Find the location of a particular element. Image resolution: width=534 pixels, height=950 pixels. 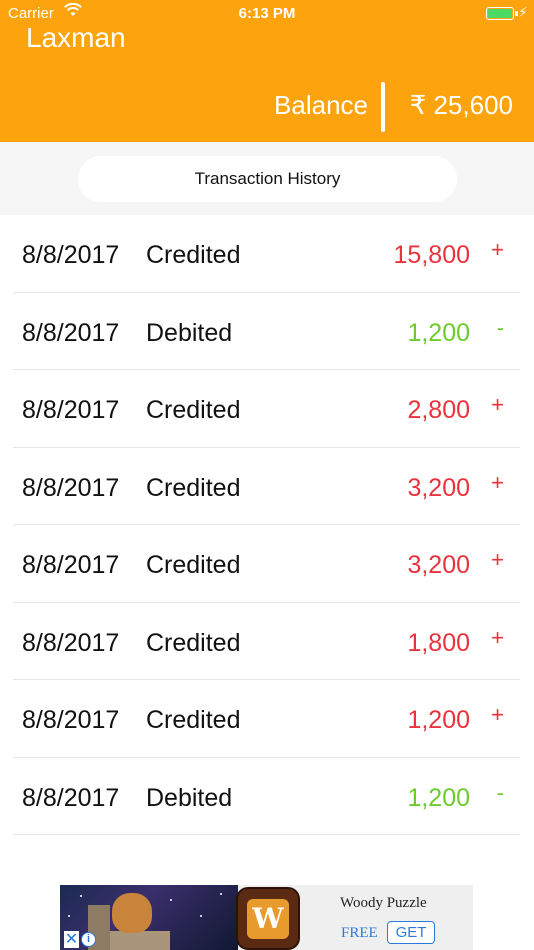

tab-area: Transaction History is located at coordinates (267, 178).